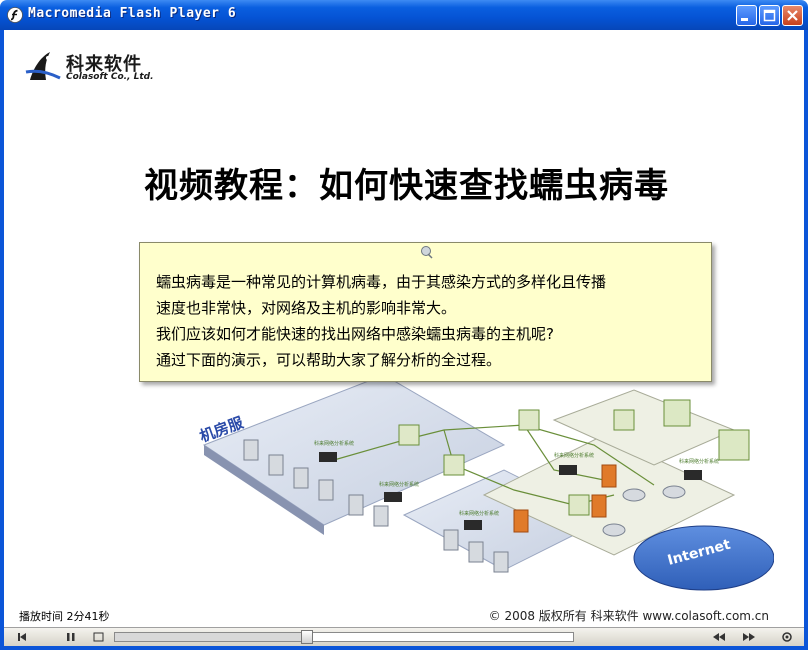  What do you see at coordinates (355, 334) in the screenshot?
I see `note-line: 我们应该如何才能快速的找出网络中感染蠕虫病毒的主机呢?` at bounding box center [355, 334].